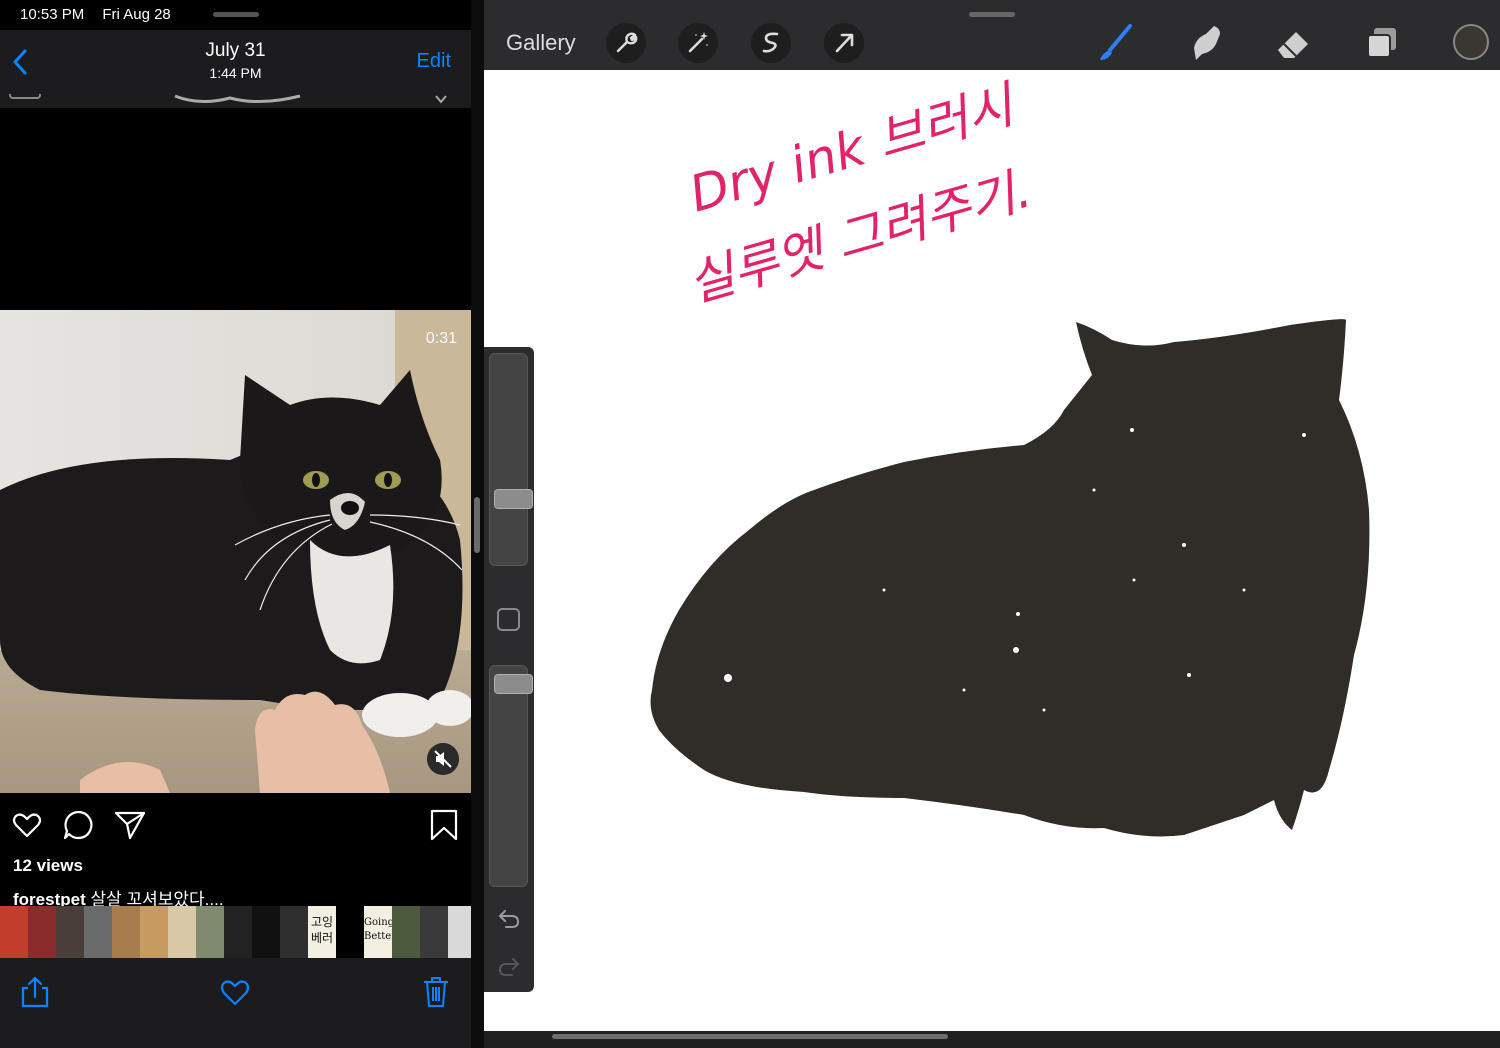  I want to click on color-icon, so click(1471, 42).